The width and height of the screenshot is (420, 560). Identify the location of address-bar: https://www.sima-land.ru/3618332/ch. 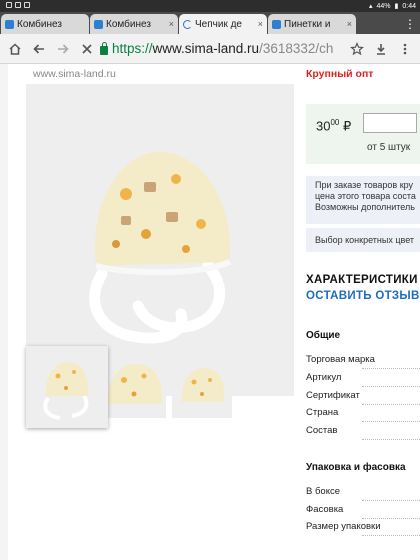
(222, 49).